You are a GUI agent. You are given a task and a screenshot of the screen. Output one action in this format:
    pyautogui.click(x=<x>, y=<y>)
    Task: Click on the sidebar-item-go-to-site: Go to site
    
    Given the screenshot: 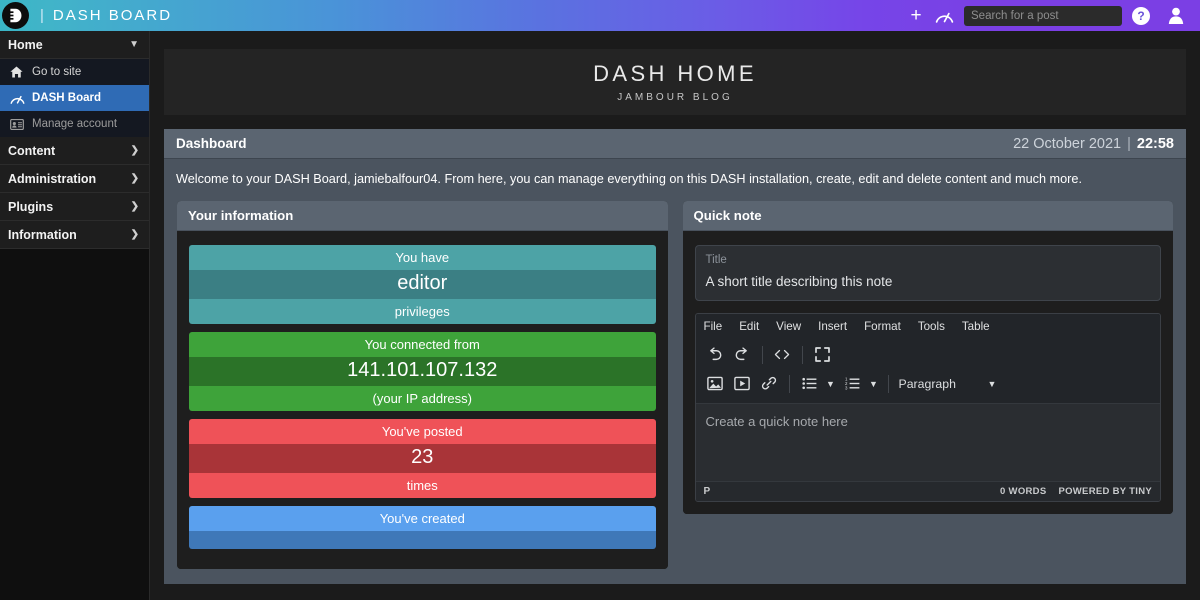 What is the action you would take?
    pyautogui.click(x=74, y=72)
    